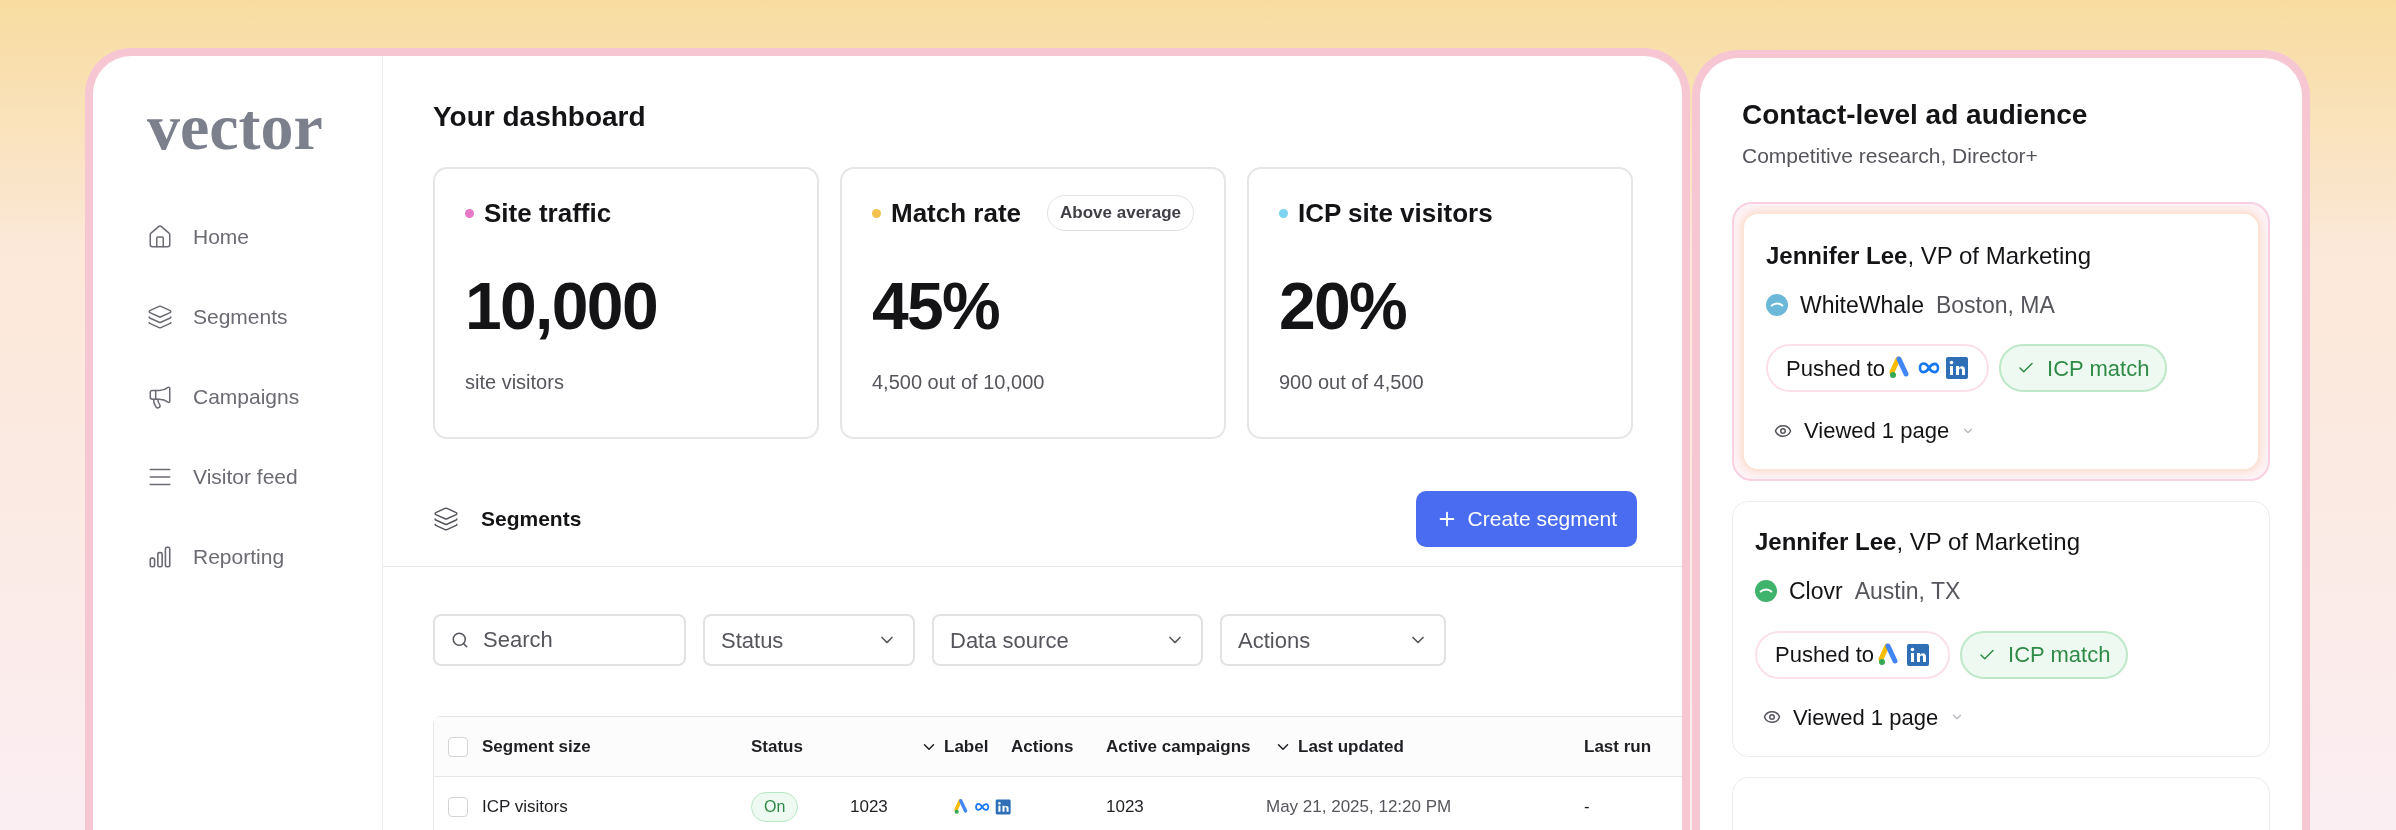  What do you see at coordinates (2001, 341) in the screenshot?
I see `contact-card: Jennifer Lee, VP of Marketing WhiteWhale Boston, MA Pushed to ICP match Viewed 1 page` at bounding box center [2001, 341].